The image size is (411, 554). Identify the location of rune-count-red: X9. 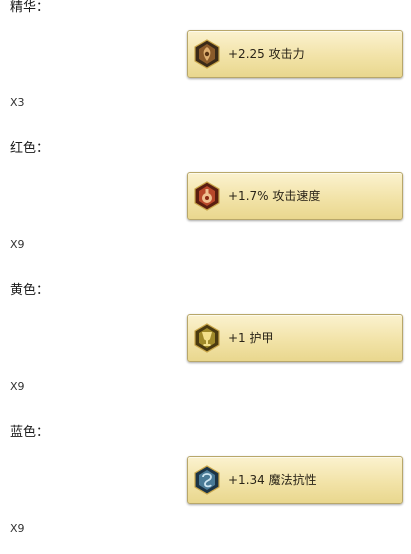
(17, 244).